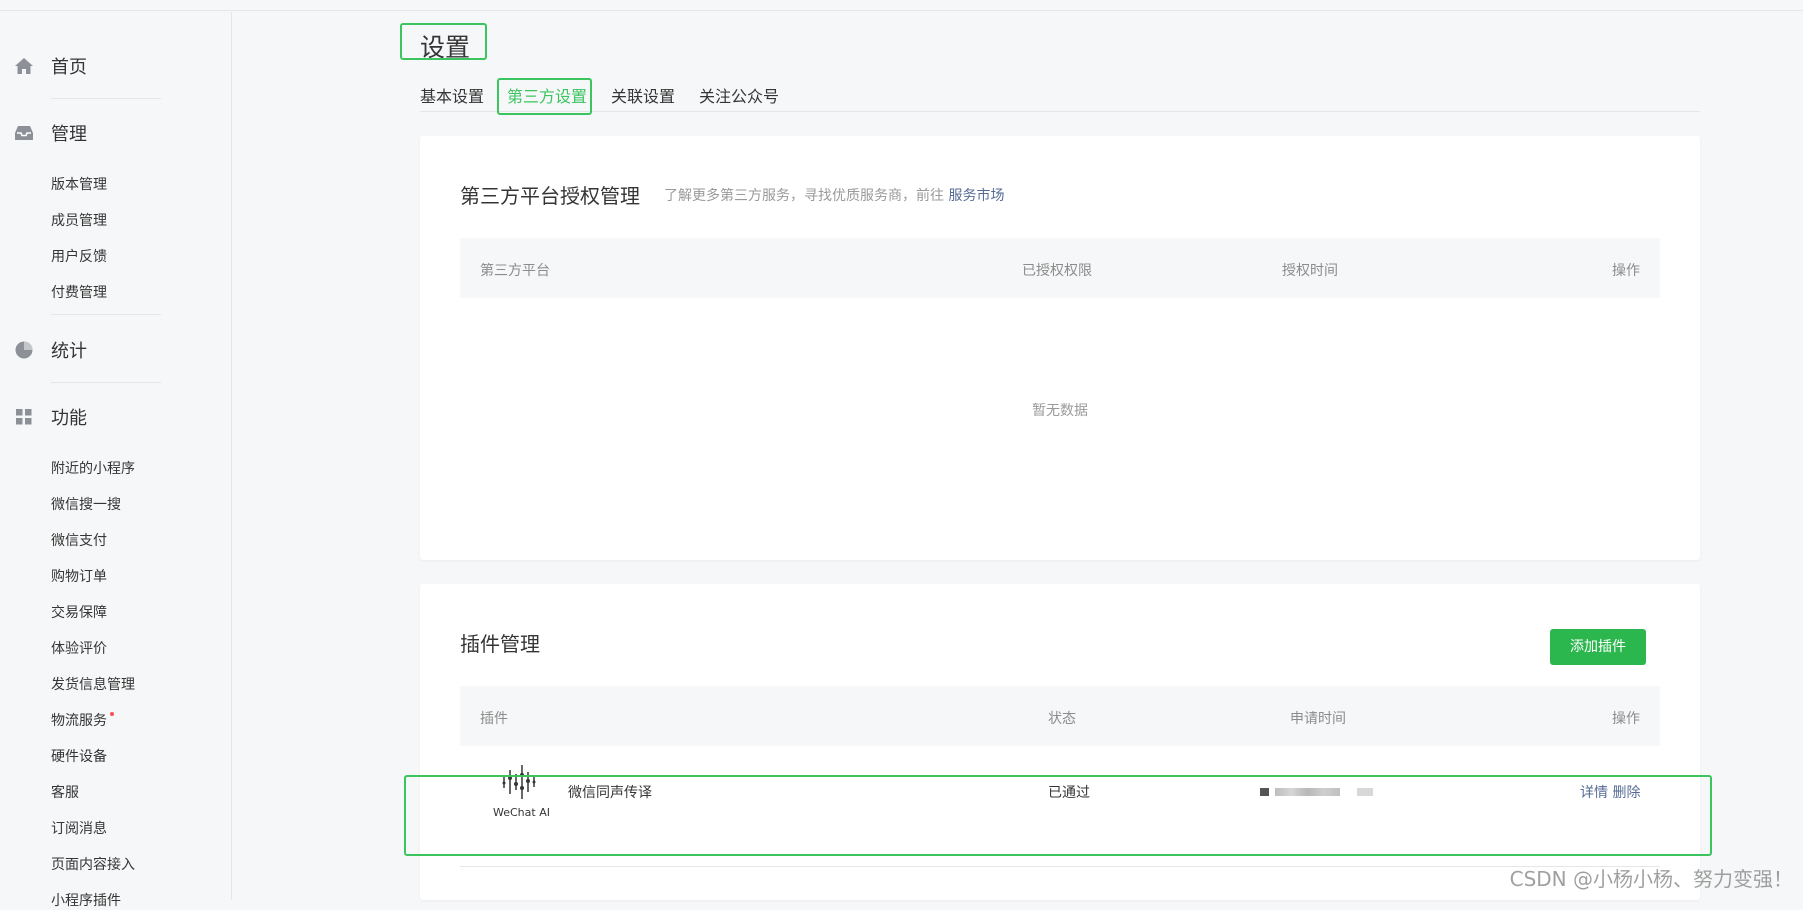 Image resolution: width=1803 pixels, height=910 pixels. Describe the element at coordinates (50, 133) in the screenshot. I see `nav-manage: 管理` at that location.